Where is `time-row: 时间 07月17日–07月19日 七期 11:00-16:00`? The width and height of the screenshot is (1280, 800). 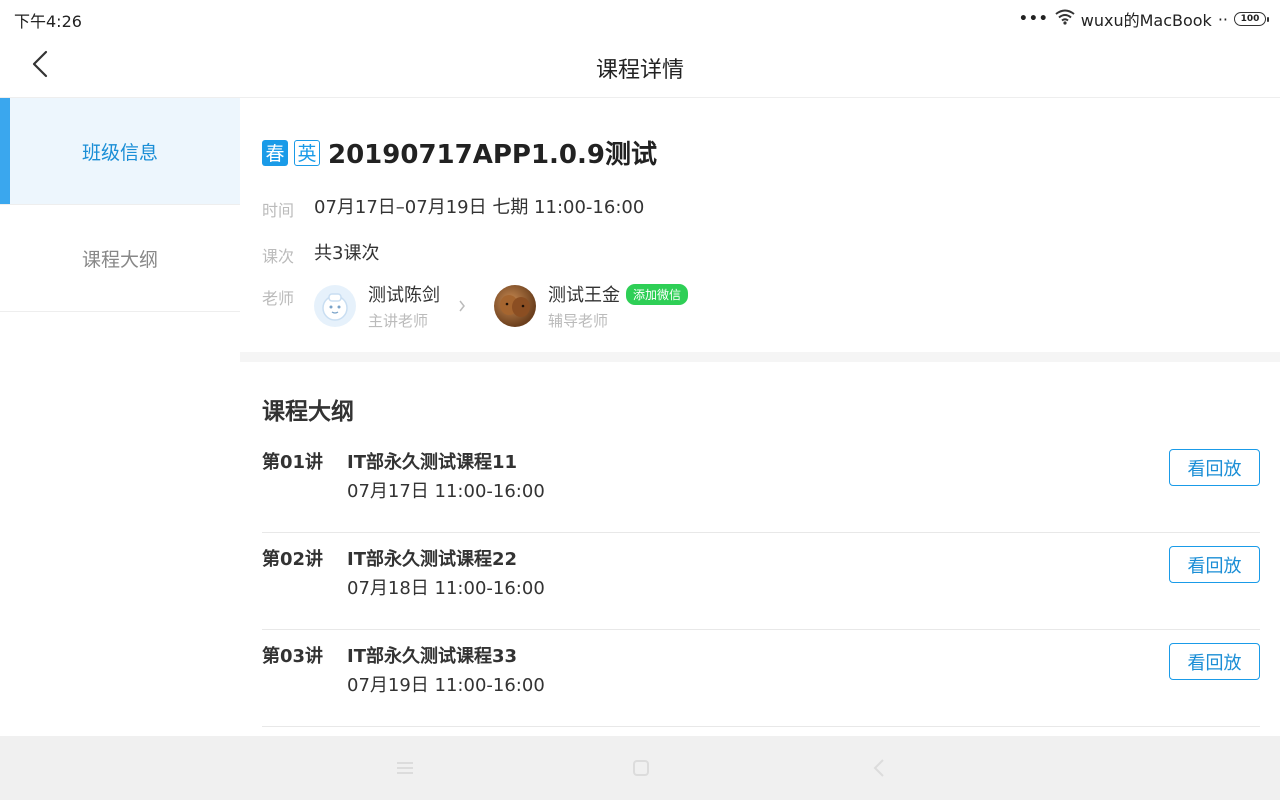
time-row: 时间 07月17日–07月19日 七期 11:00-16:00 is located at coordinates (760, 207).